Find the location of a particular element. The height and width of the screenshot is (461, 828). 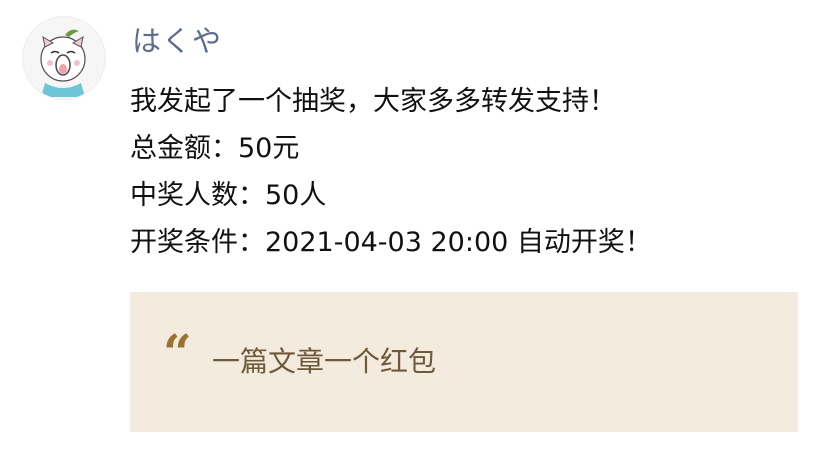

post-line-winners: 中奖人数：50人 is located at coordinates (228, 195).